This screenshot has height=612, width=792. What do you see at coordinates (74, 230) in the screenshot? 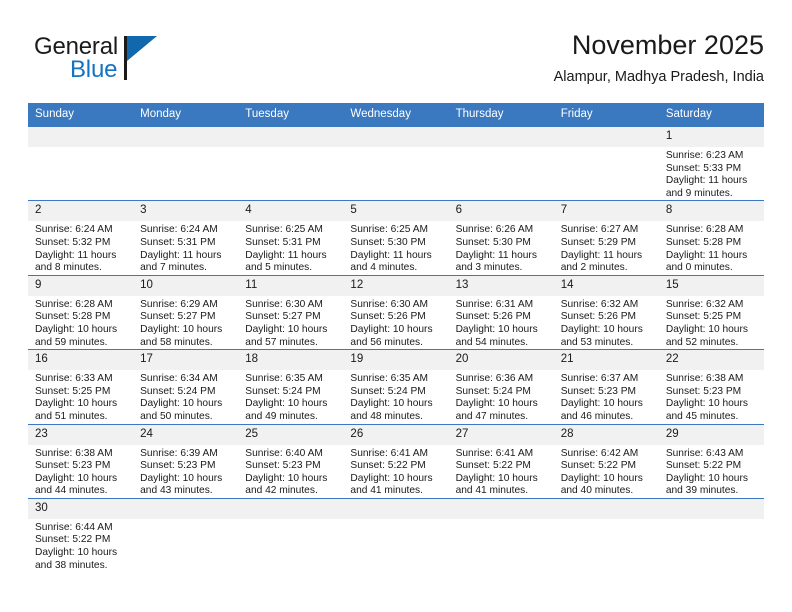
I see `sunrise-text: Sunrise: 6:24 AM` at bounding box center [74, 230].